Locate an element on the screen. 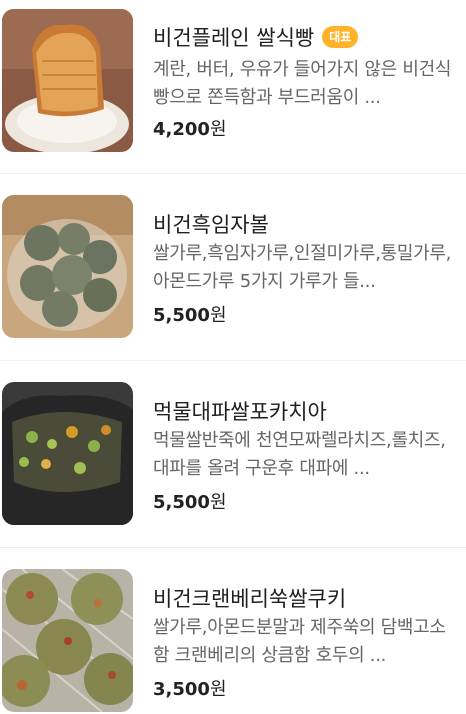 The width and height of the screenshot is (466, 714). item-name: 비건크랜베리쑥쌀쿠키 is located at coordinates (249, 598).